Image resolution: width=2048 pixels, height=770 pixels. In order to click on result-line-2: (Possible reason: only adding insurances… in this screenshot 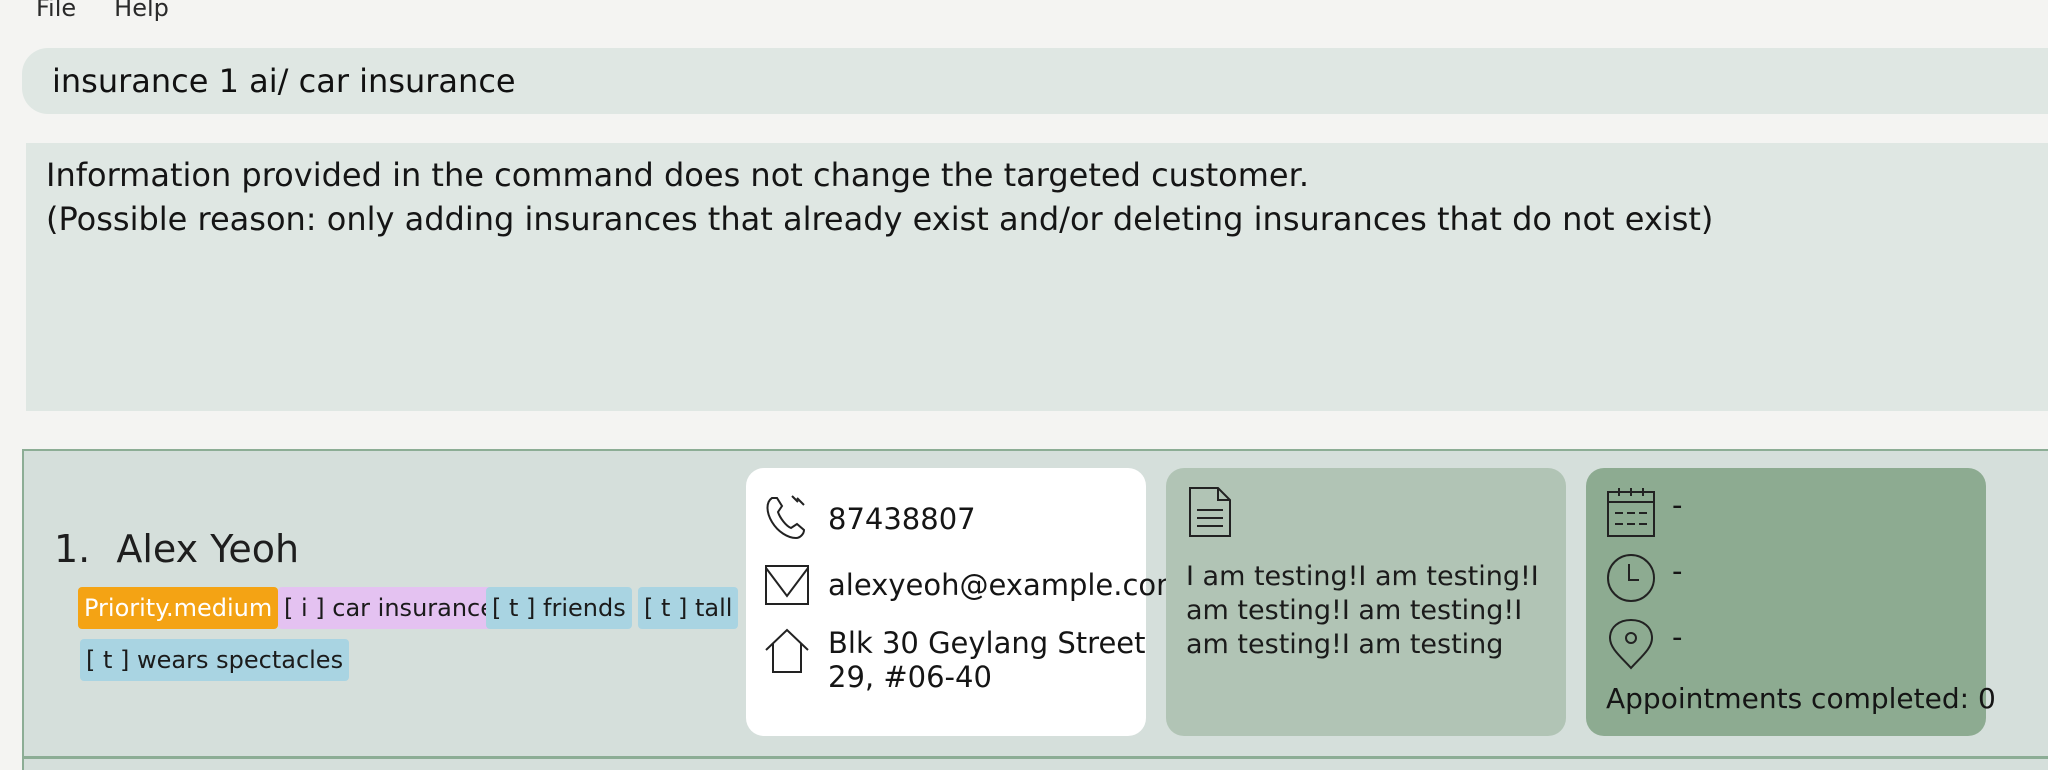, I will do `click(880, 219)`.